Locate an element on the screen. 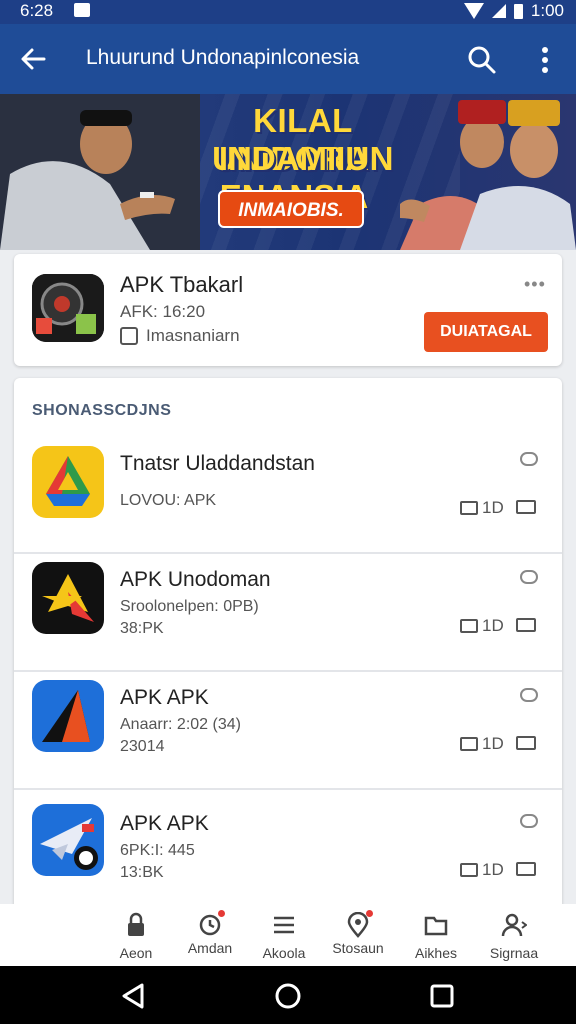 This screenshot has height=1024, width=576. featured-app-icon is located at coordinates (68, 308).